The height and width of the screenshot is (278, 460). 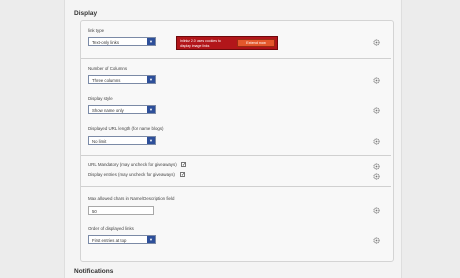 What do you see at coordinates (126, 128) in the screenshot?
I see `url-length-label: Displayed URL length (for name blogs)` at bounding box center [126, 128].